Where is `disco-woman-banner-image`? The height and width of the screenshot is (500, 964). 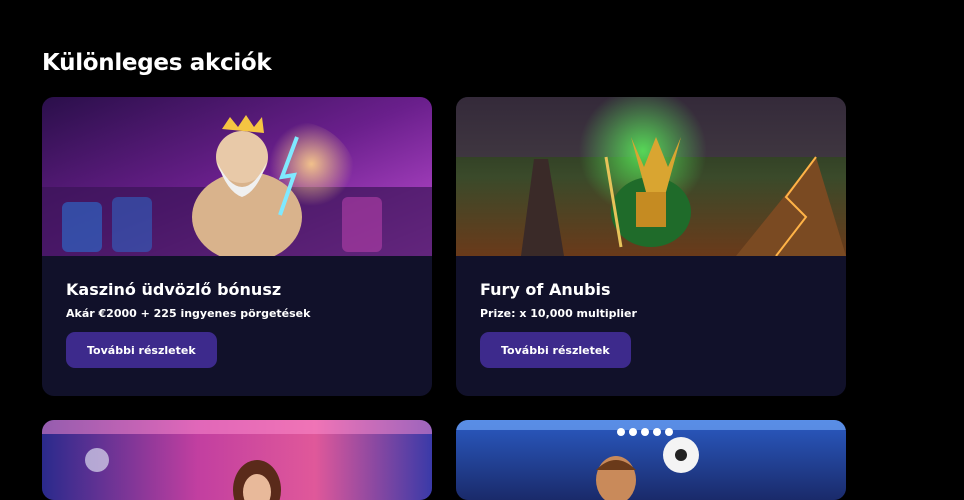
disco-woman-banner-image is located at coordinates (237, 460).